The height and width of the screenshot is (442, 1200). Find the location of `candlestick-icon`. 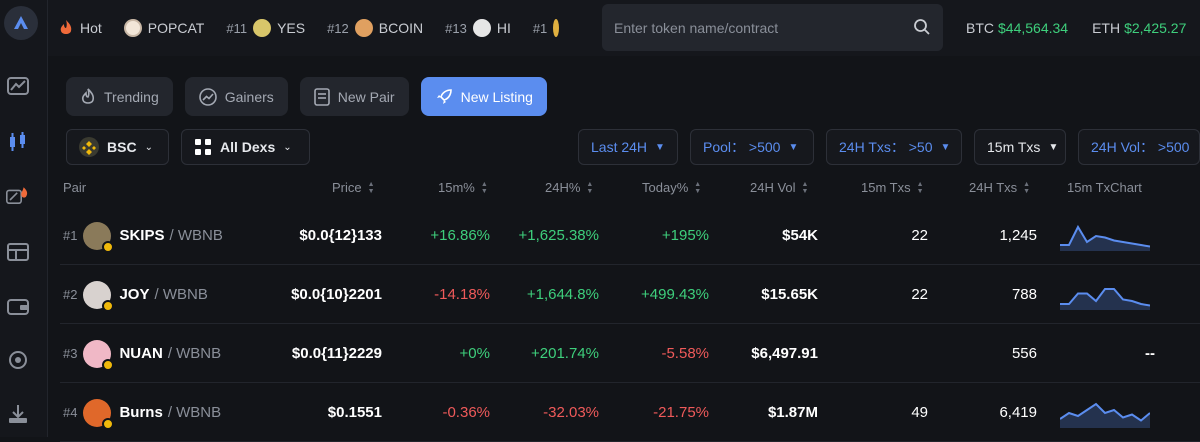

candlestick-icon is located at coordinates (18, 142).